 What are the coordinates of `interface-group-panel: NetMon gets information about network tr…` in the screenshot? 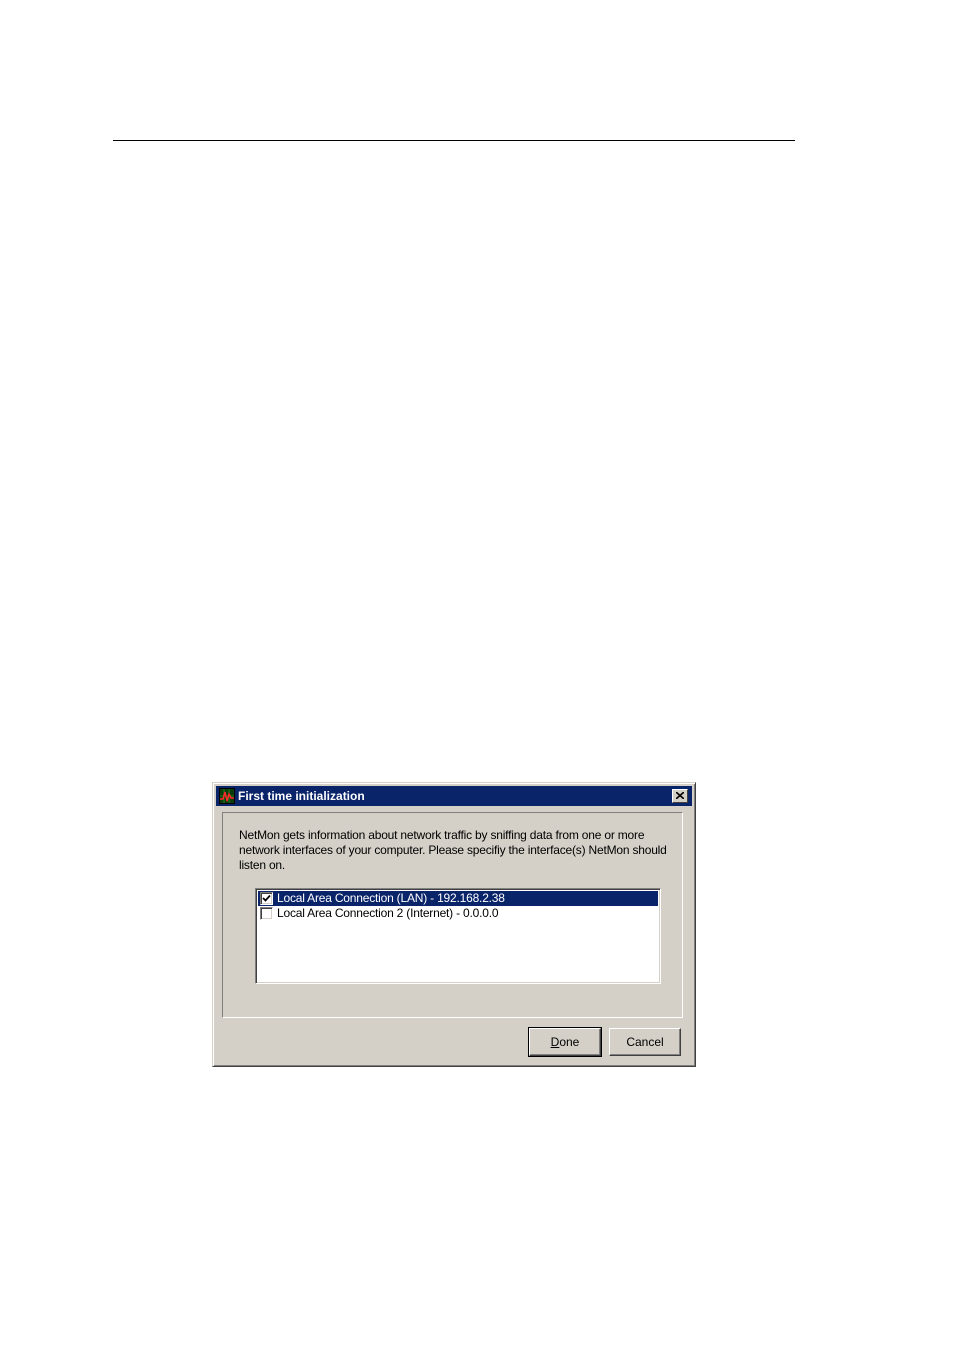 It's located at (452, 915).